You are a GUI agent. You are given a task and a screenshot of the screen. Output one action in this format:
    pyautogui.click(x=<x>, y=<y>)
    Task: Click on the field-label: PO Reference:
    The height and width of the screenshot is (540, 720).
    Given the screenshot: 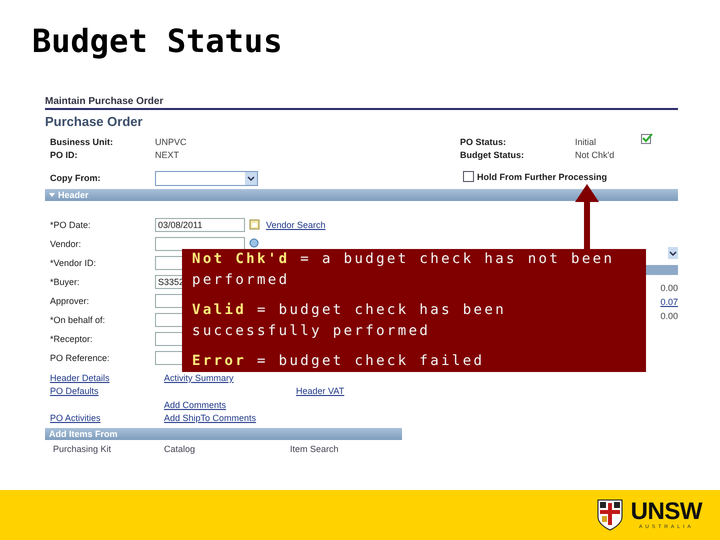 What is the action you would take?
    pyautogui.click(x=80, y=357)
    